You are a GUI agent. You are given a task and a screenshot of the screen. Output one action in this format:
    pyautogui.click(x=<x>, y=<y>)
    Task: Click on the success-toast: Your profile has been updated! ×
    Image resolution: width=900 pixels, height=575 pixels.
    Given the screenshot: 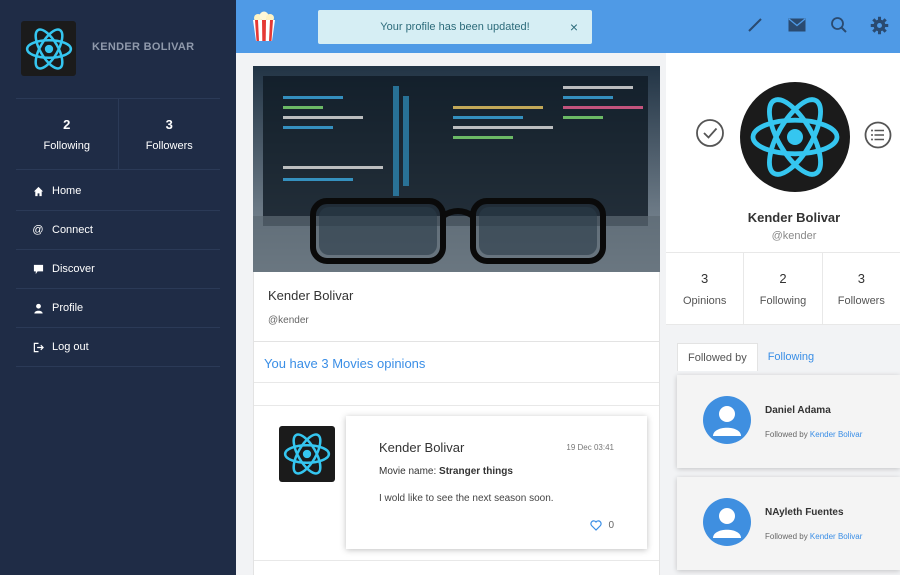 What is the action you would take?
    pyautogui.click(x=455, y=27)
    